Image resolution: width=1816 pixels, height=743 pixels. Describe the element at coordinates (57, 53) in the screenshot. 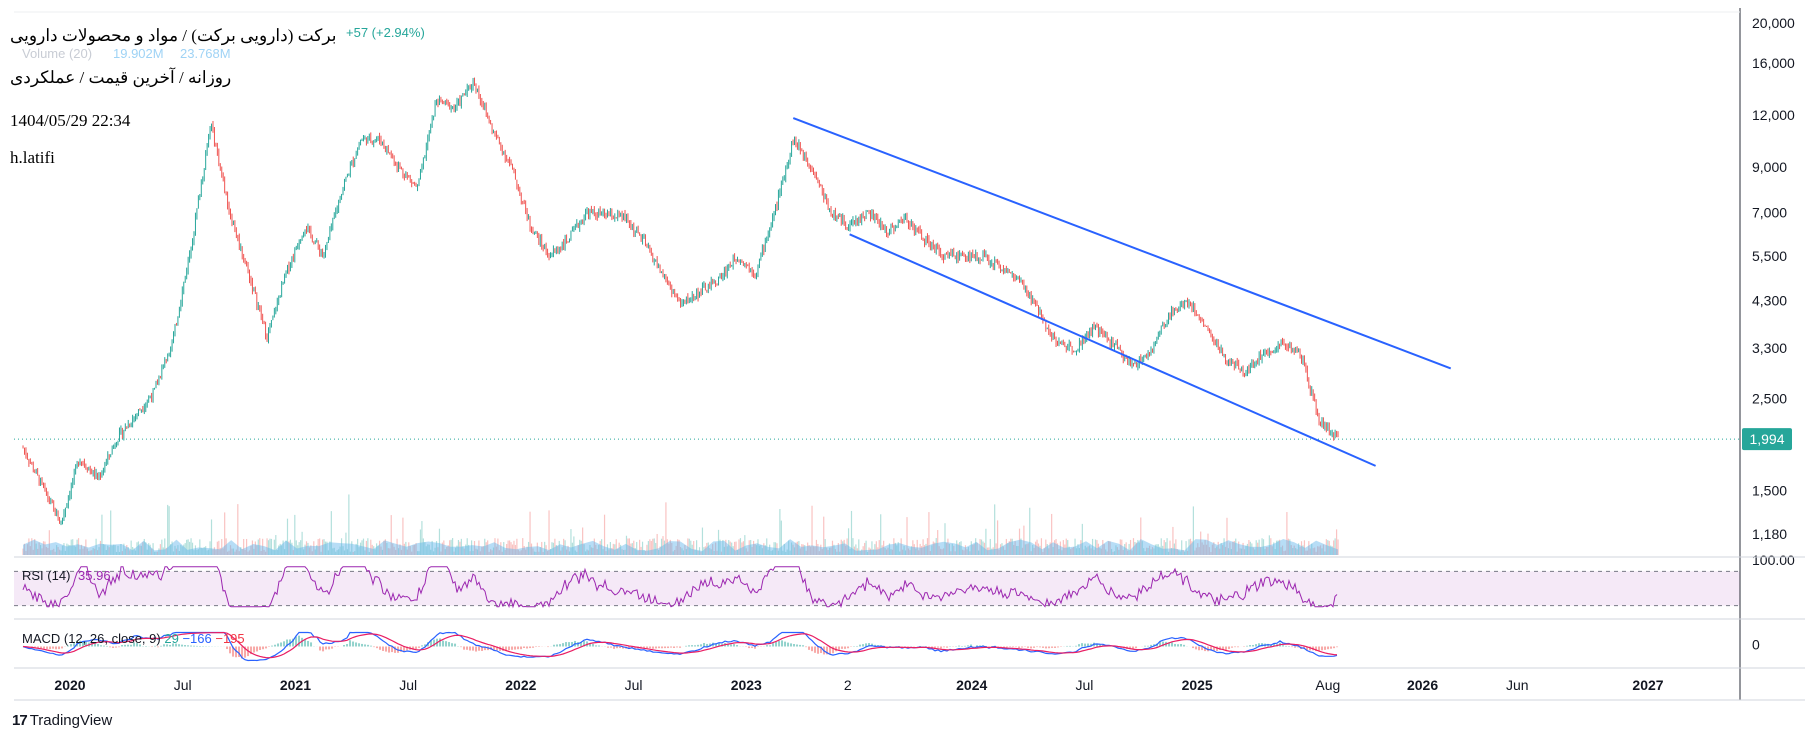

I see `volume-label: Volume (20)` at that location.